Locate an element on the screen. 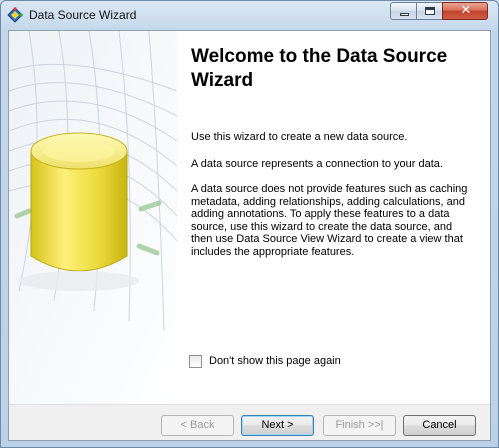 The width and height of the screenshot is (499, 448). cancel-button: Cancel is located at coordinates (439, 425).